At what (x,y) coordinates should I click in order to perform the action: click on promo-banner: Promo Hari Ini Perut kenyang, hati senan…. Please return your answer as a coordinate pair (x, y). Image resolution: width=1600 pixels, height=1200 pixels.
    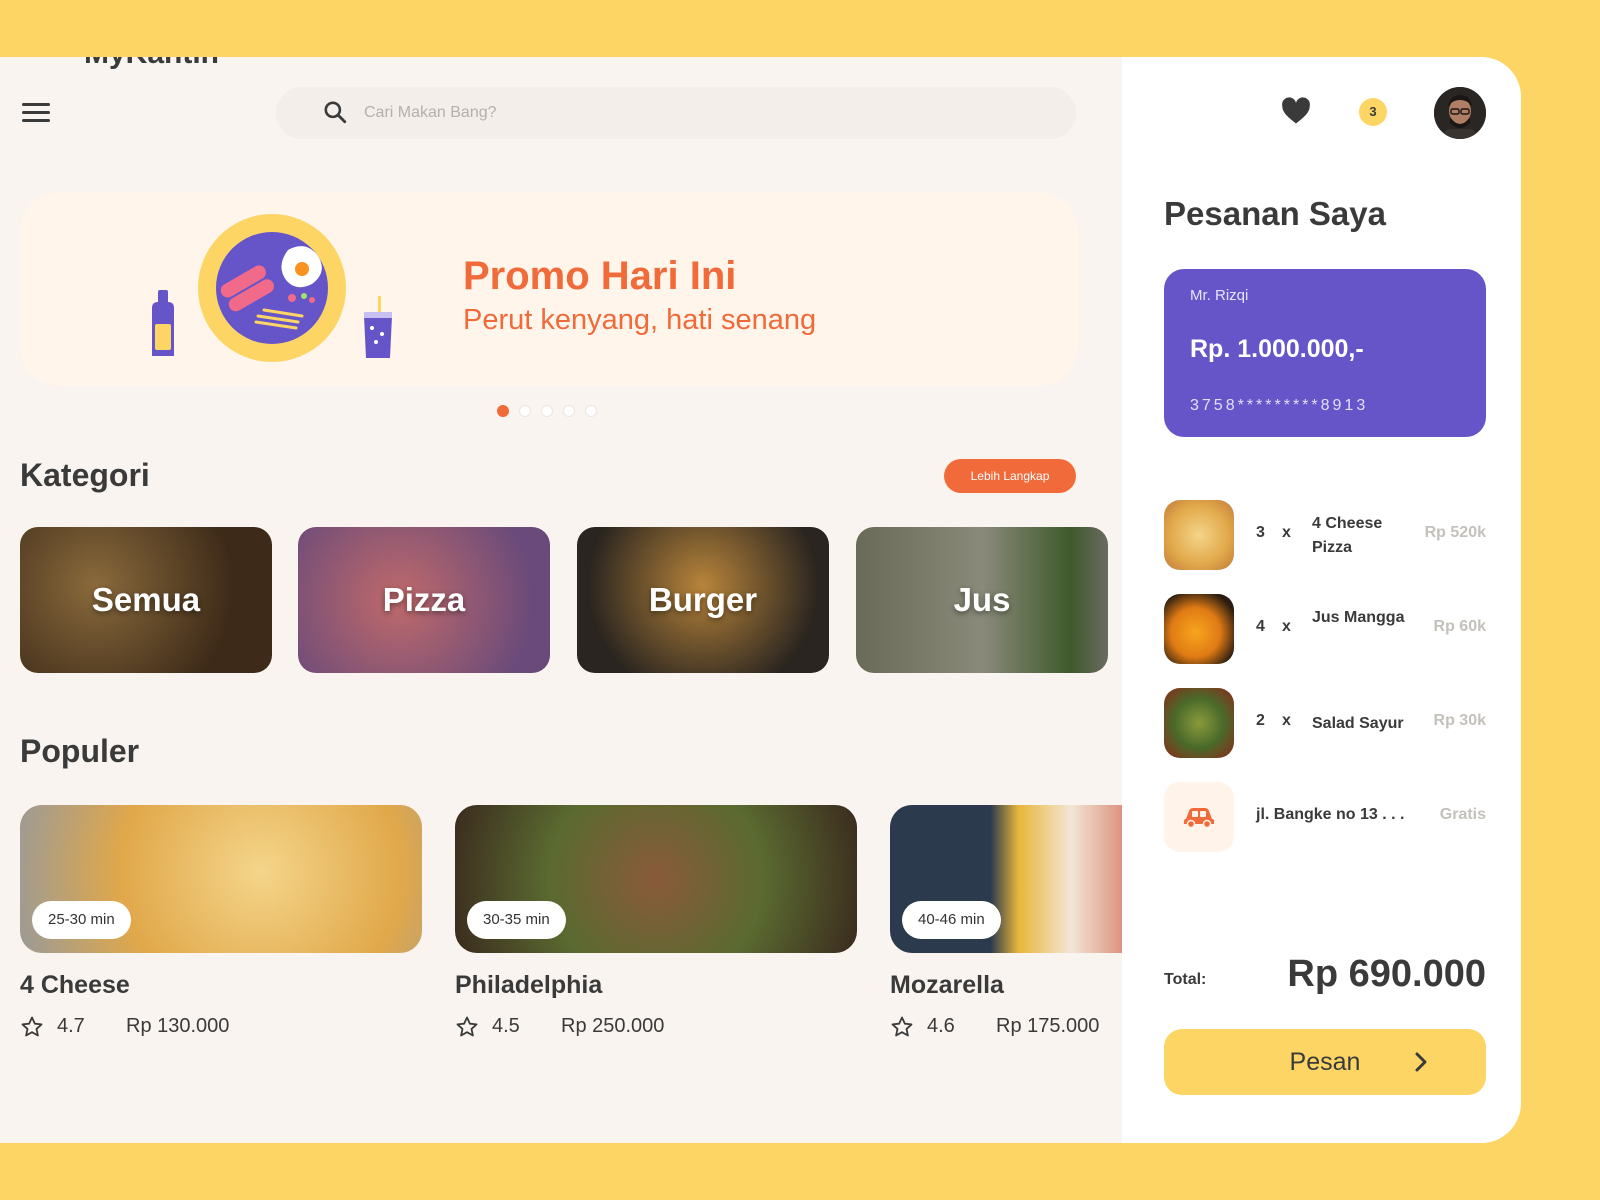
    Looking at the image, I should click on (549, 289).